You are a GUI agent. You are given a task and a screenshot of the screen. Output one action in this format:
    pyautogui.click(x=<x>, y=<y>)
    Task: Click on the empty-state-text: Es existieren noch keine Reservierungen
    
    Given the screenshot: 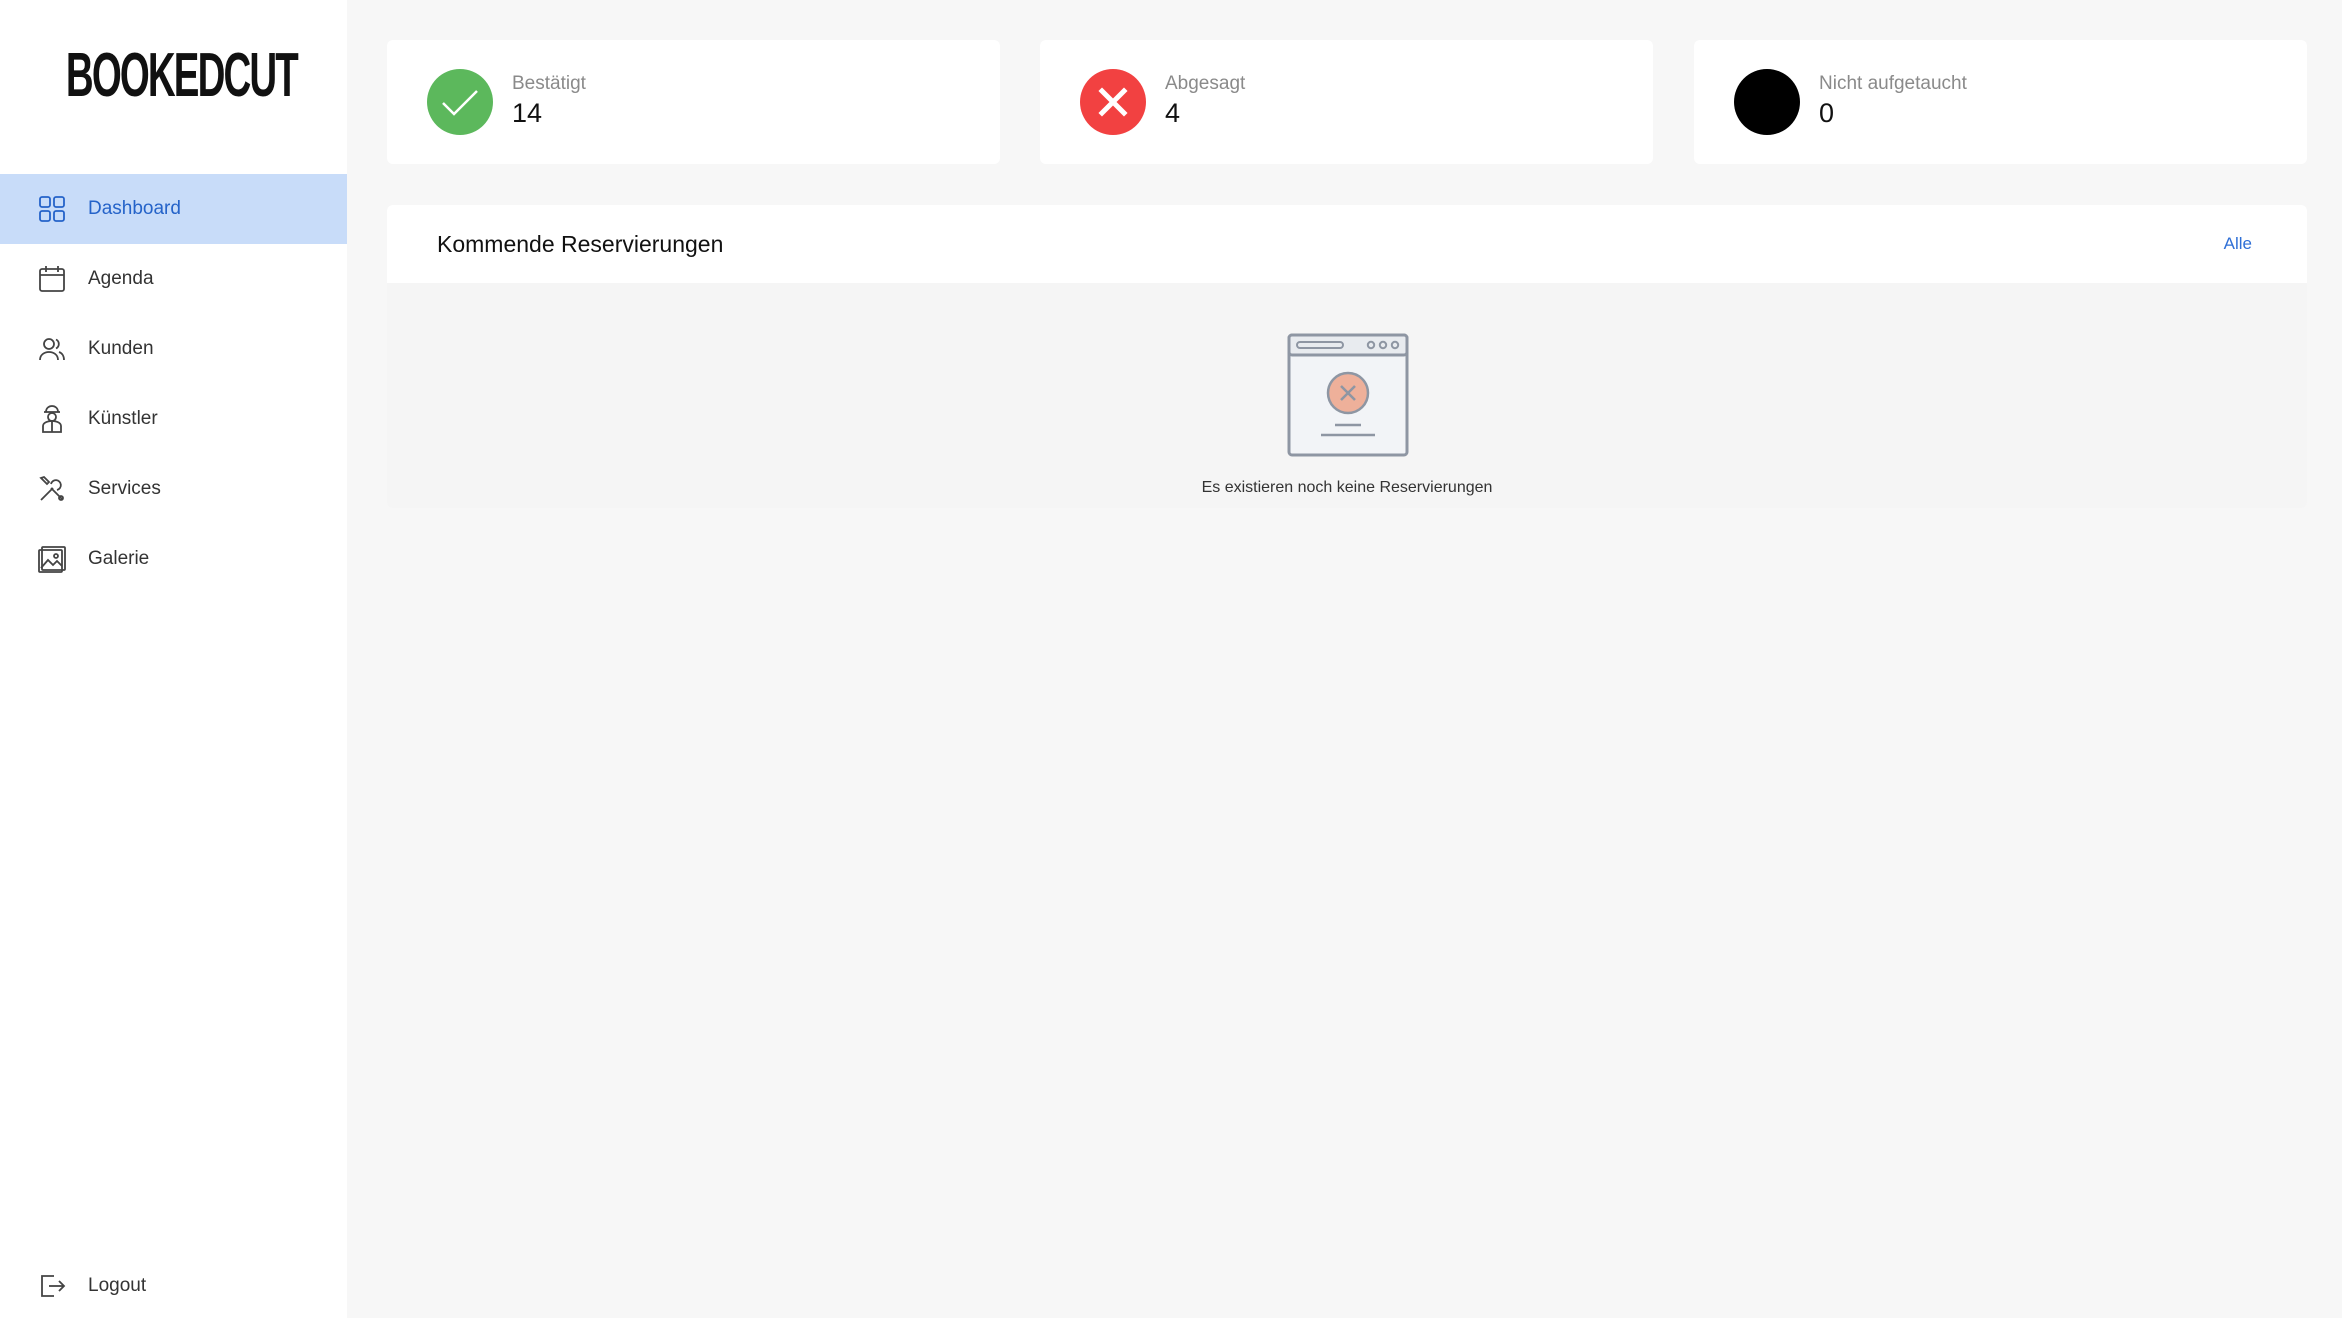 What is the action you would take?
    pyautogui.click(x=1347, y=487)
    